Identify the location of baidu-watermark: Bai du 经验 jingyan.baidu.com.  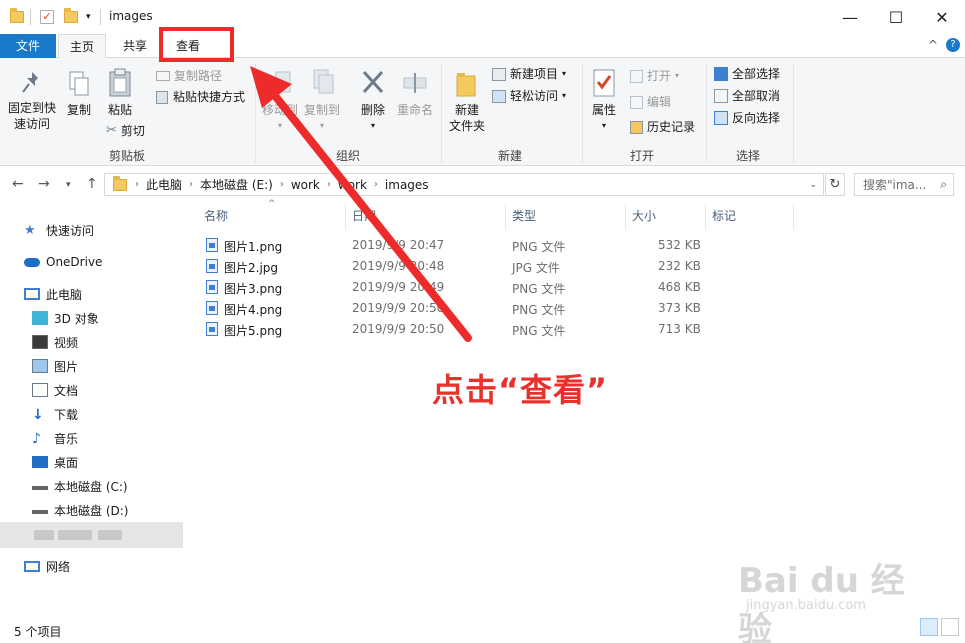
(838, 595).